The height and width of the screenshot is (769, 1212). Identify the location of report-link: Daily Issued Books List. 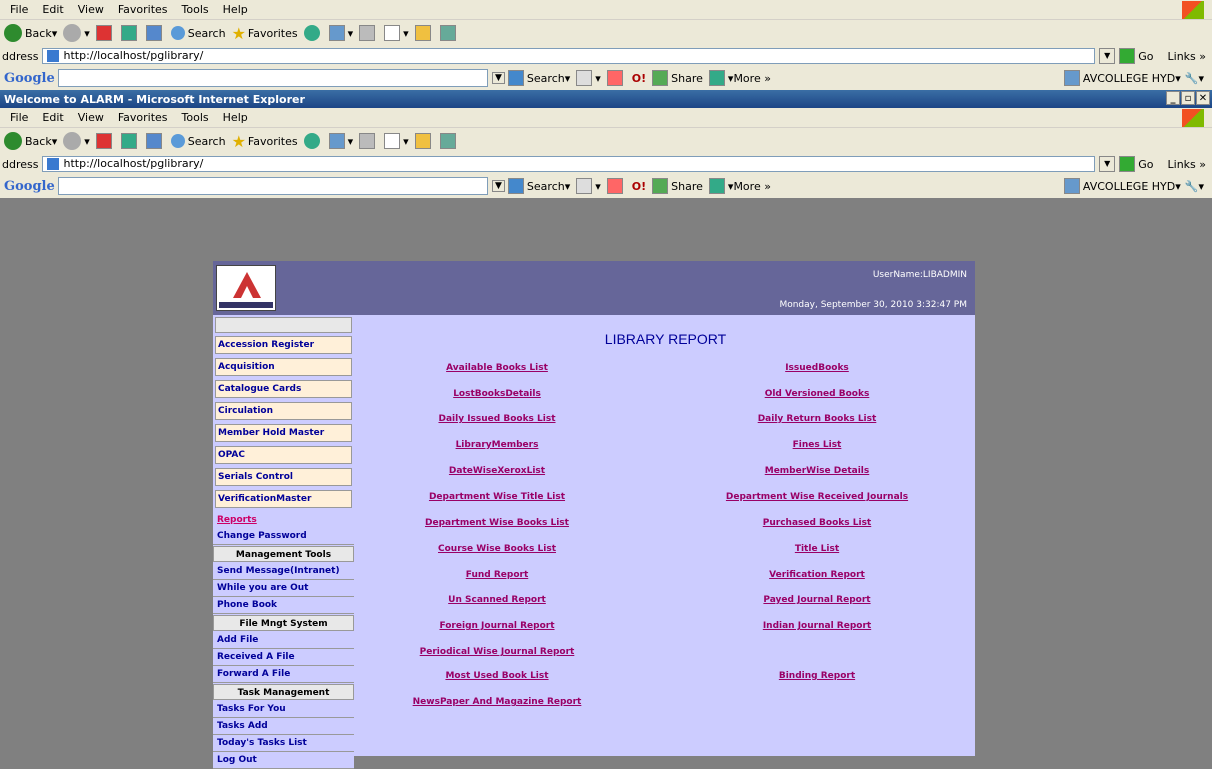
(496, 419).